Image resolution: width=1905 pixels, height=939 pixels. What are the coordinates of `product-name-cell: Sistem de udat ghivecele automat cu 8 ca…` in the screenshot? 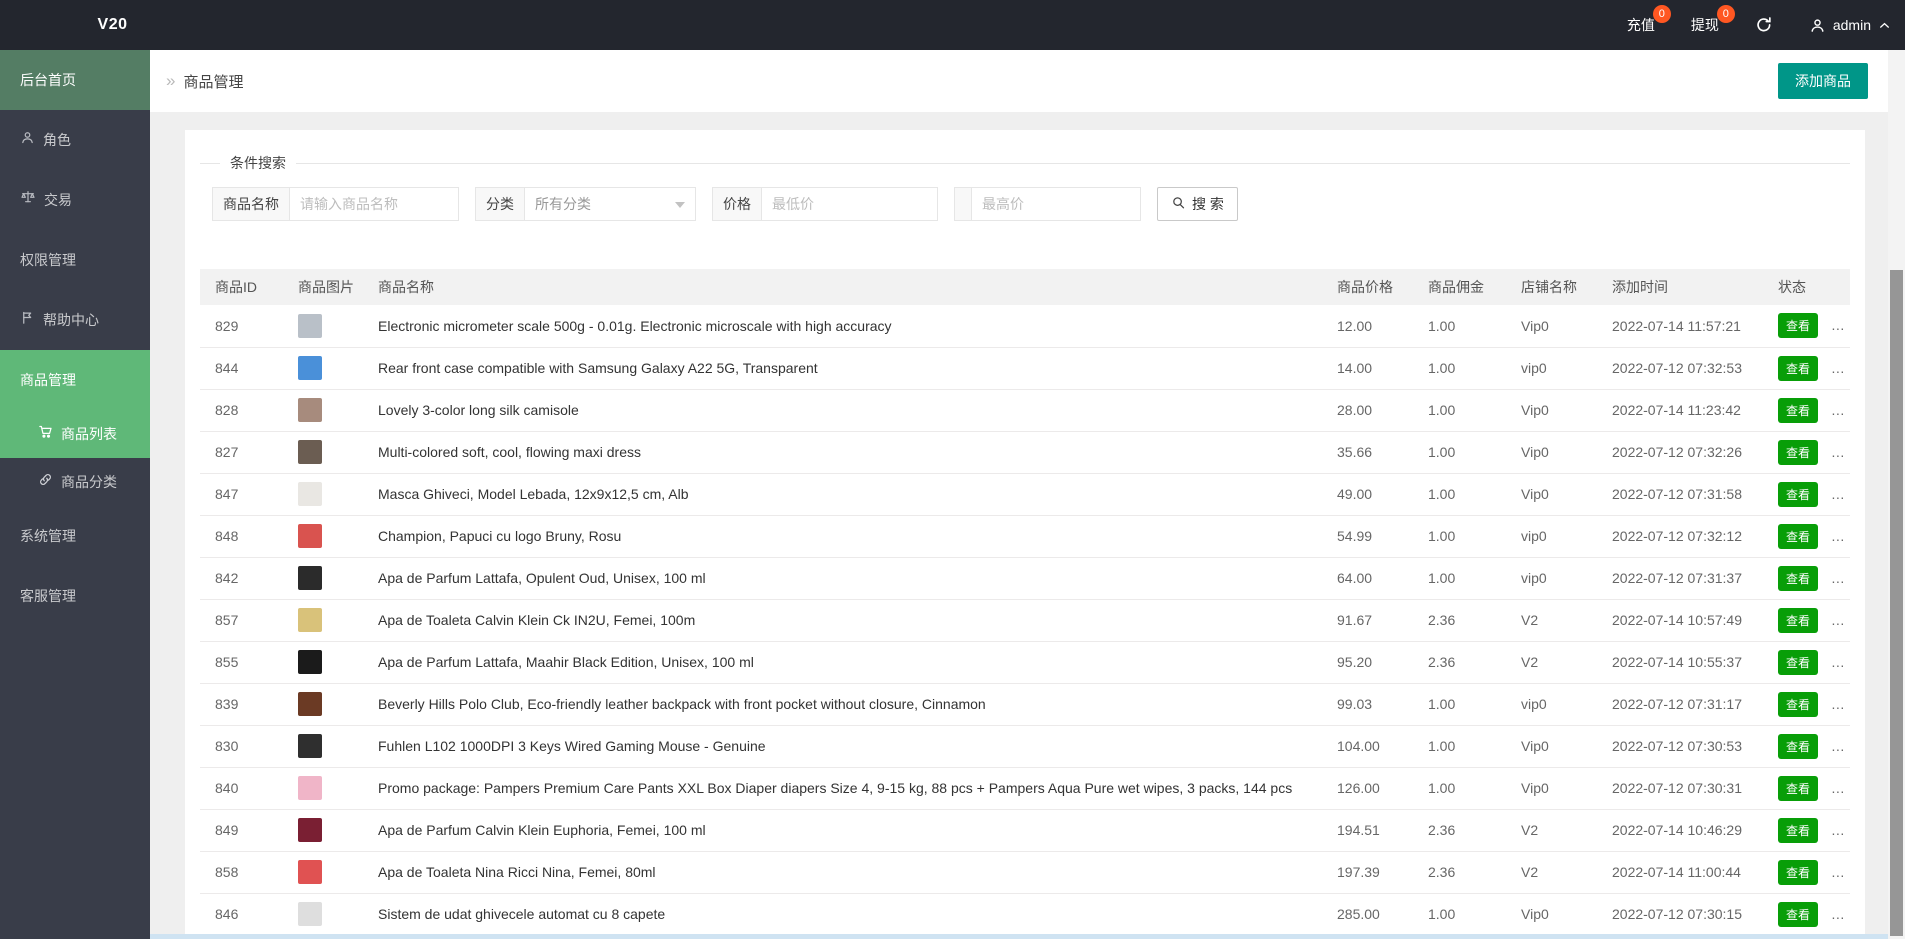 It's located at (842, 914).